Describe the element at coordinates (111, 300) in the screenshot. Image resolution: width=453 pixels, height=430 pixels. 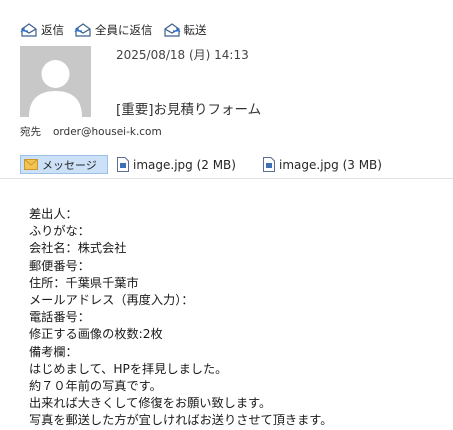
I see `body-line: メールアドレス（再度入力）：` at that location.